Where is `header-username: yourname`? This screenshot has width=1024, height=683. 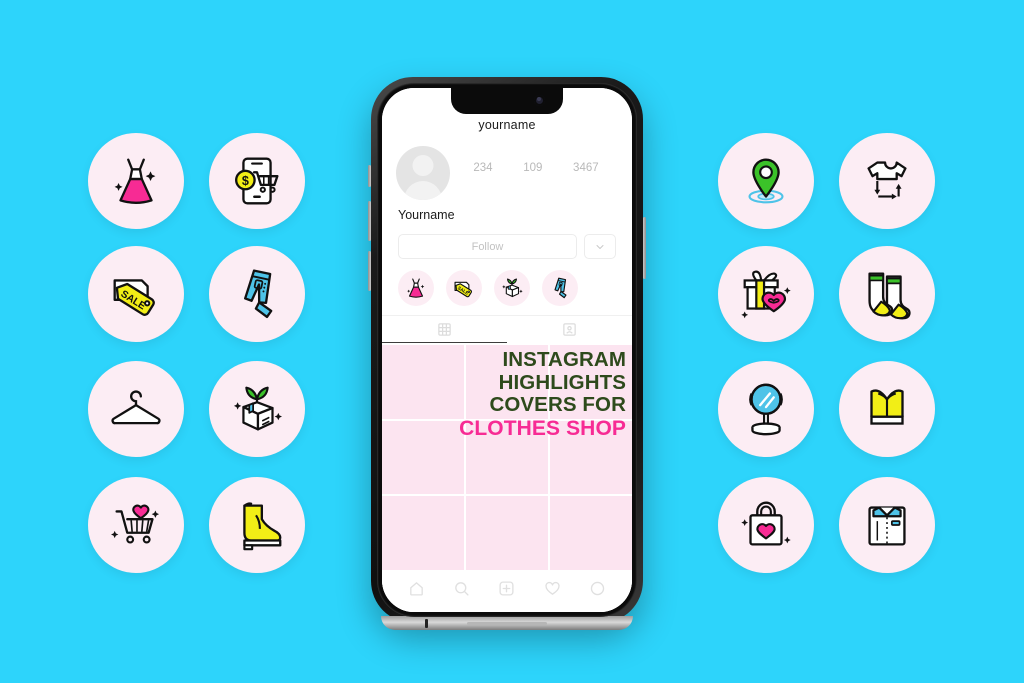
header-username: yourname is located at coordinates (507, 125).